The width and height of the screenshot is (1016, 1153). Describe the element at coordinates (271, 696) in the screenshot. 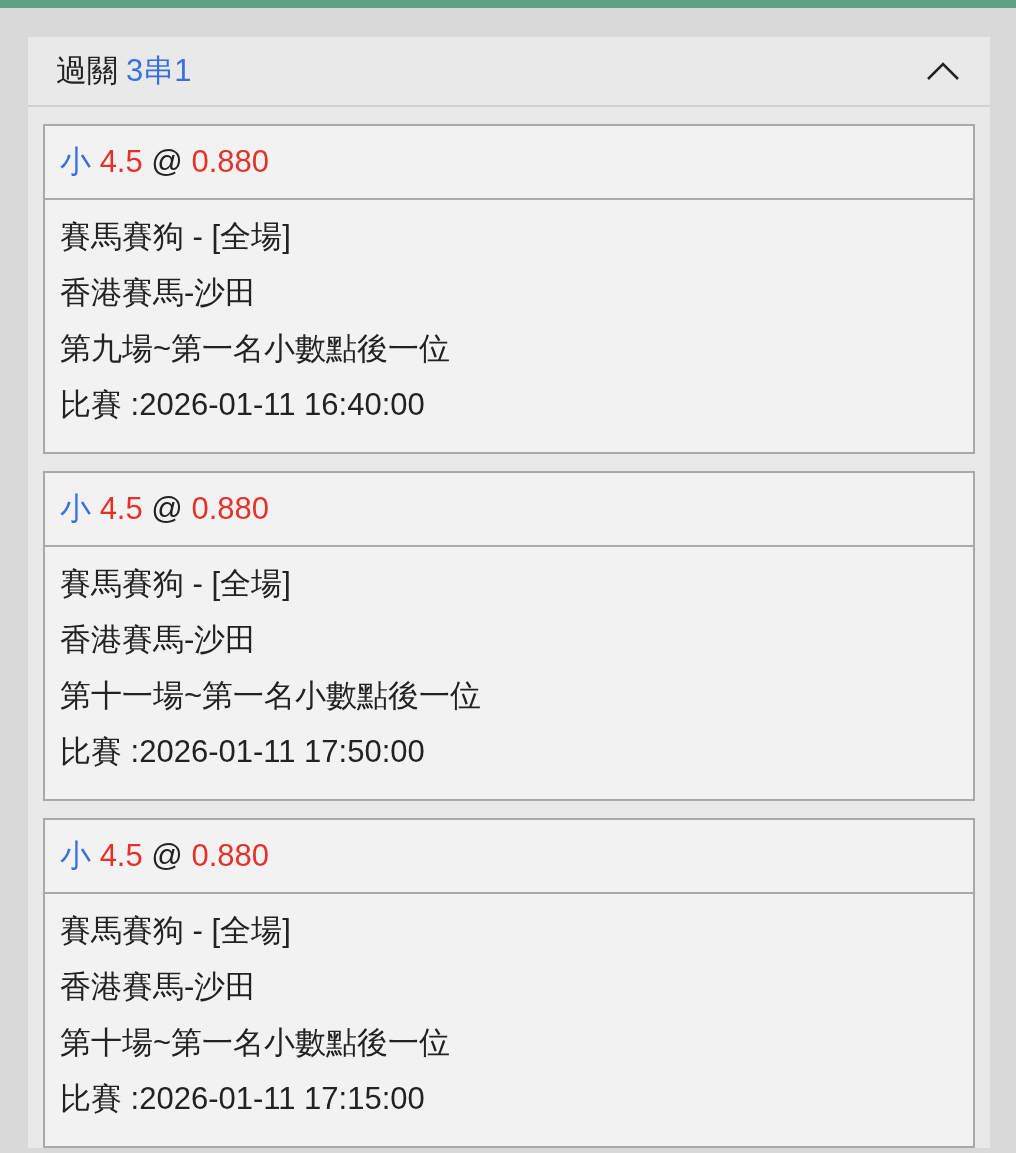

I see `bet-detail-line: 第十一場~第一名小數點後一位` at that location.